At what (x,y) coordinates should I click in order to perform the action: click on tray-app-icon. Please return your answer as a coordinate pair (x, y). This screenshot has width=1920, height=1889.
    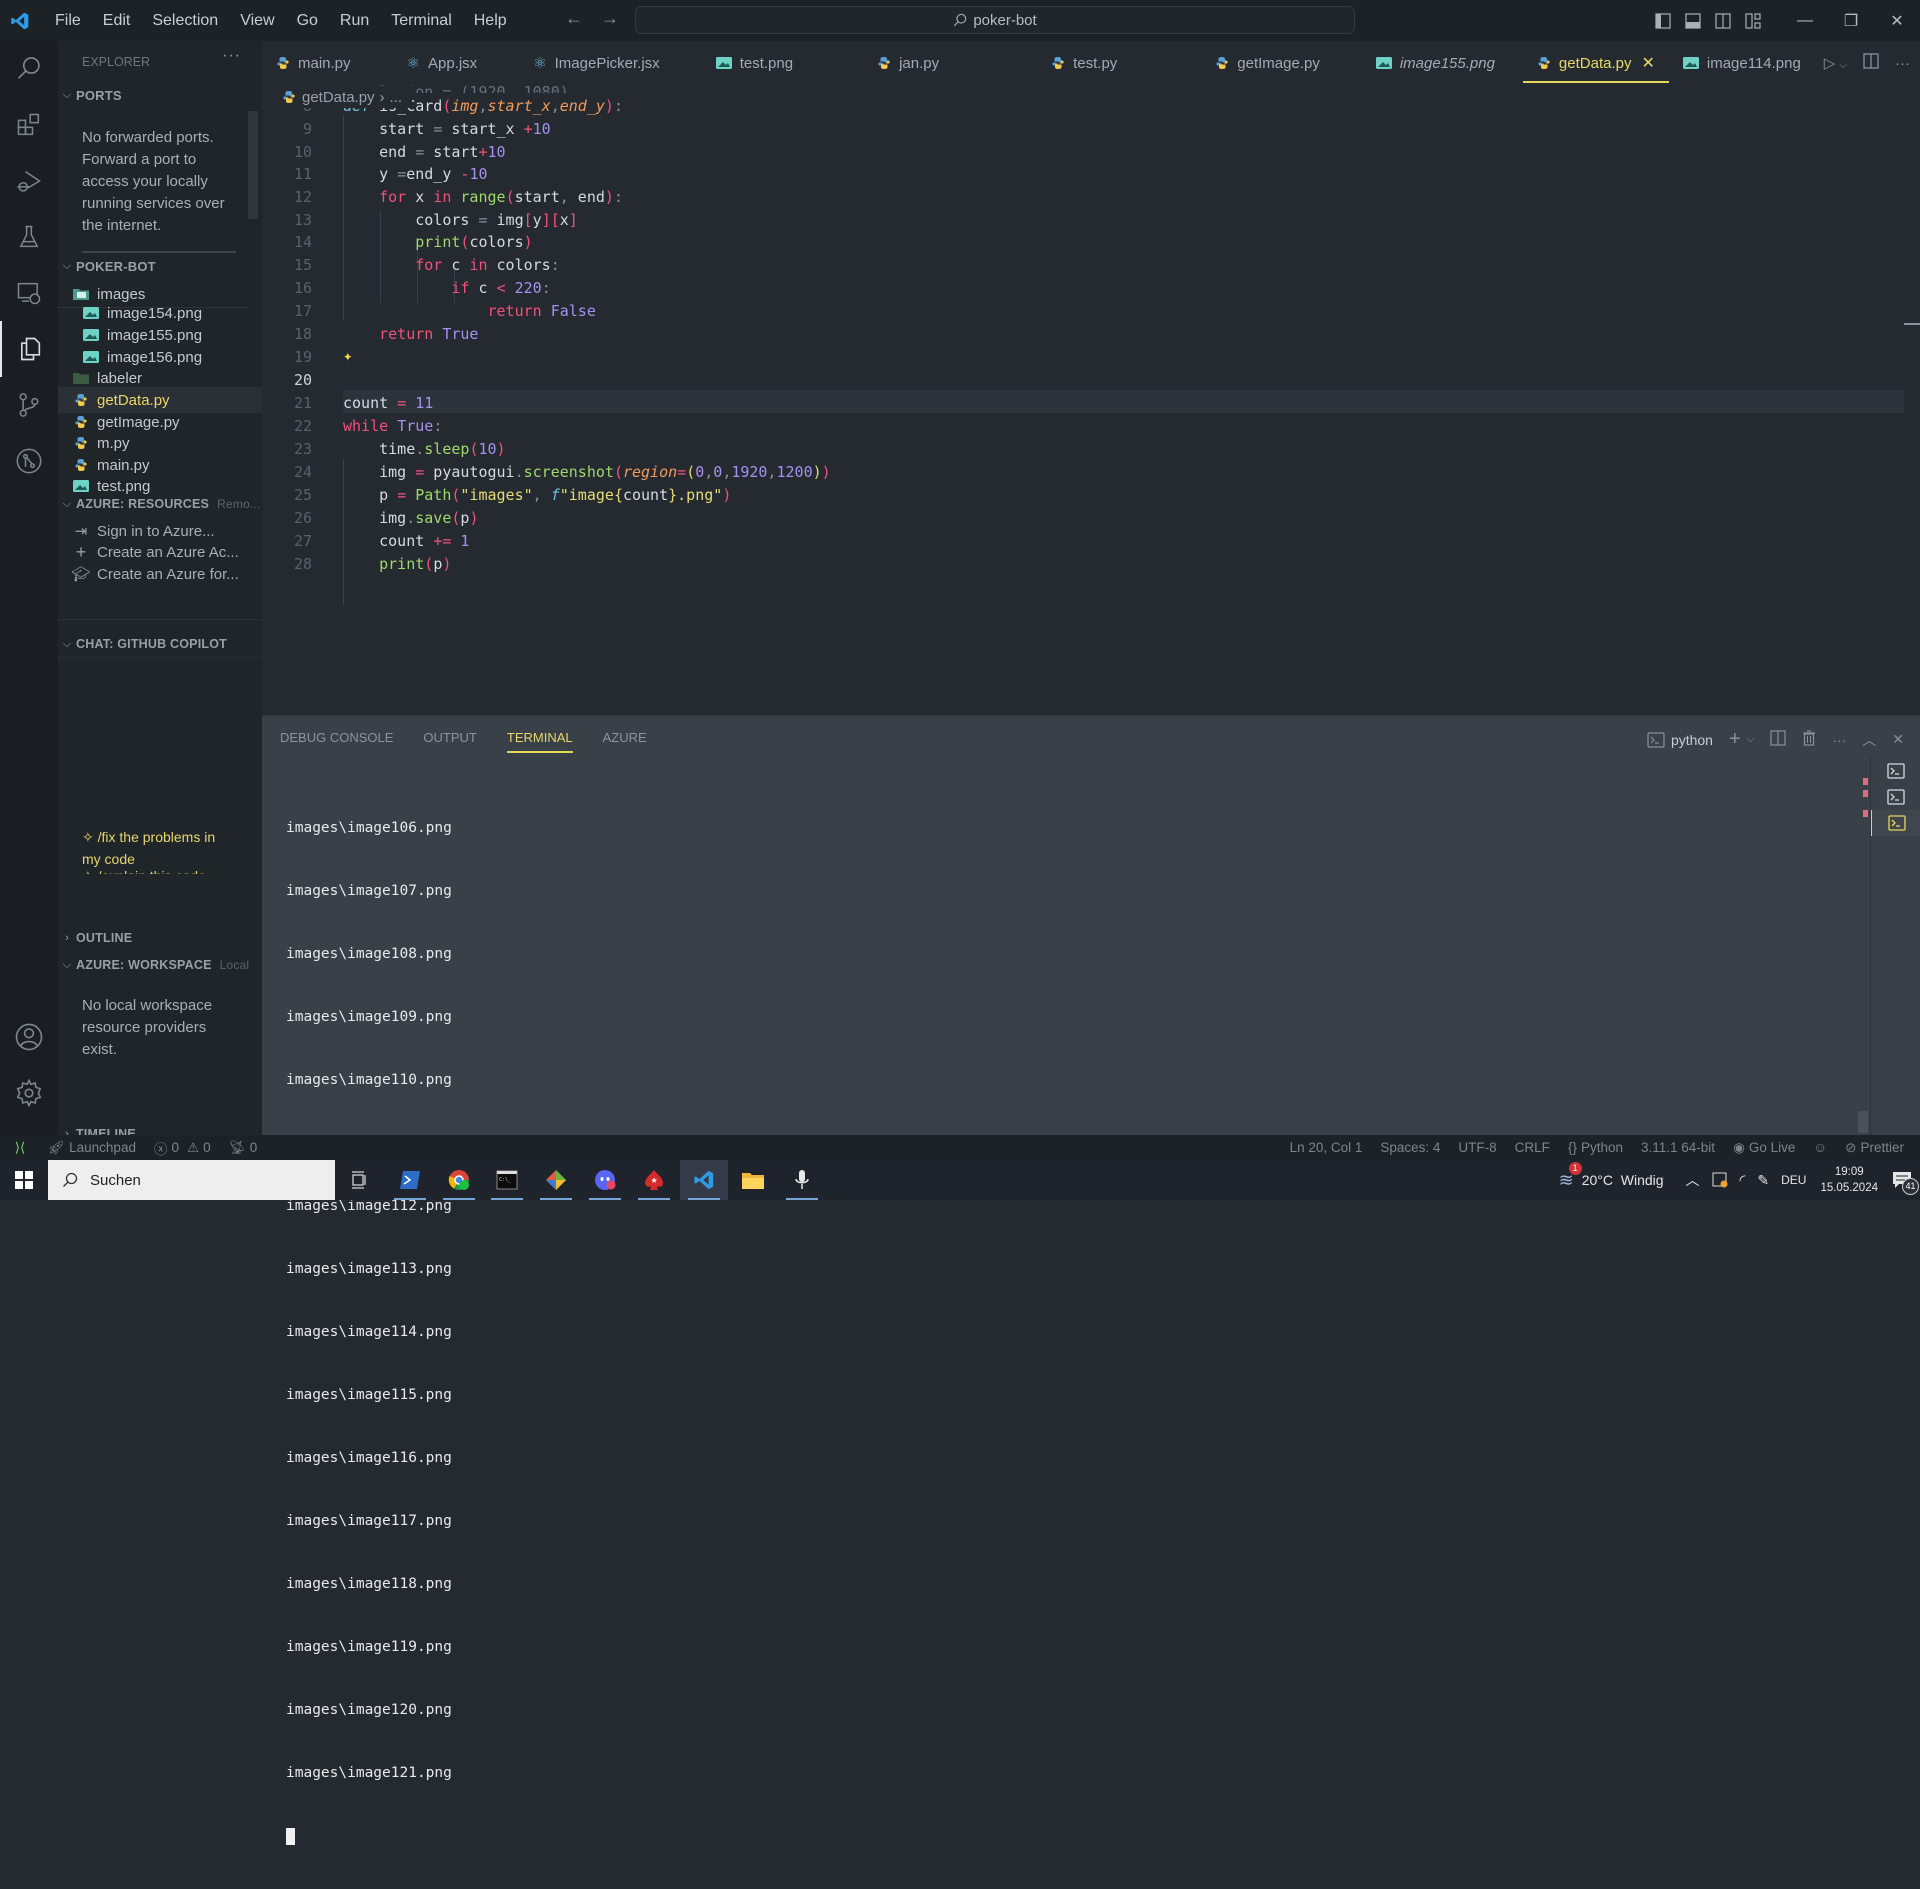
    Looking at the image, I should click on (1720, 1180).